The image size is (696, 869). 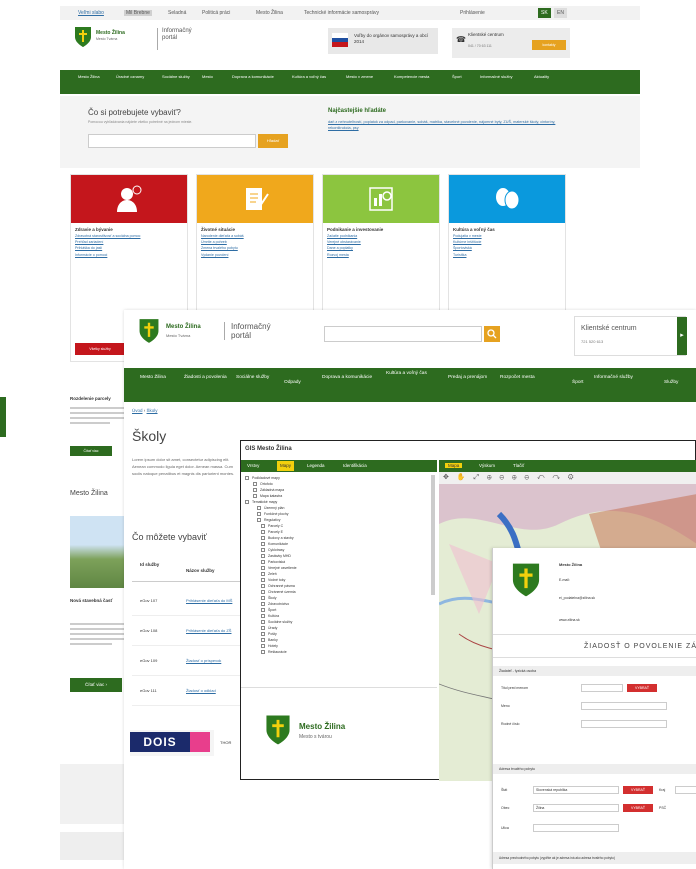 I want to click on topbar-link: Technické informácie samosprávy, so click(x=341, y=13).